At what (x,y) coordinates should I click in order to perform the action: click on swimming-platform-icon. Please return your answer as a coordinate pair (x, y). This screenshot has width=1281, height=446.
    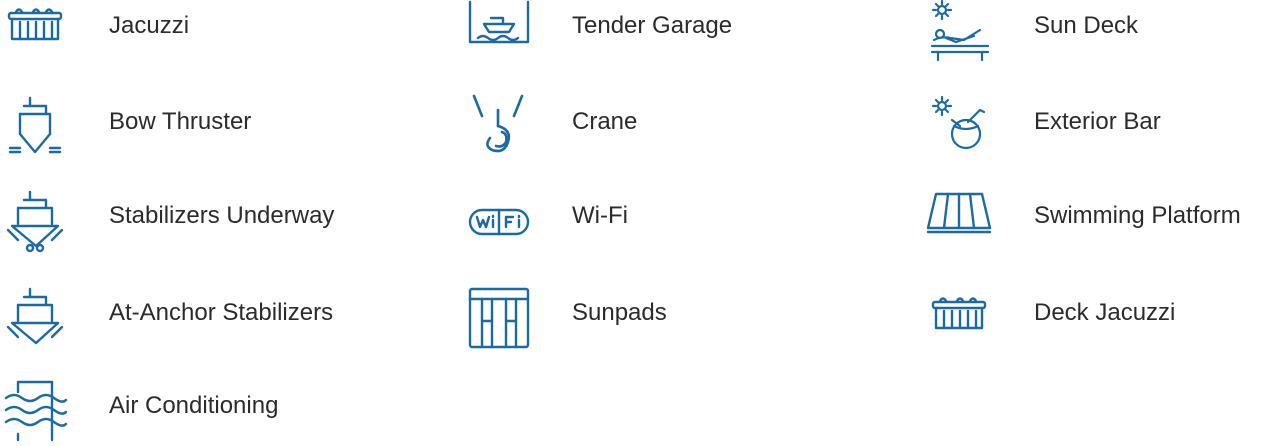
    Looking at the image, I should click on (959, 221).